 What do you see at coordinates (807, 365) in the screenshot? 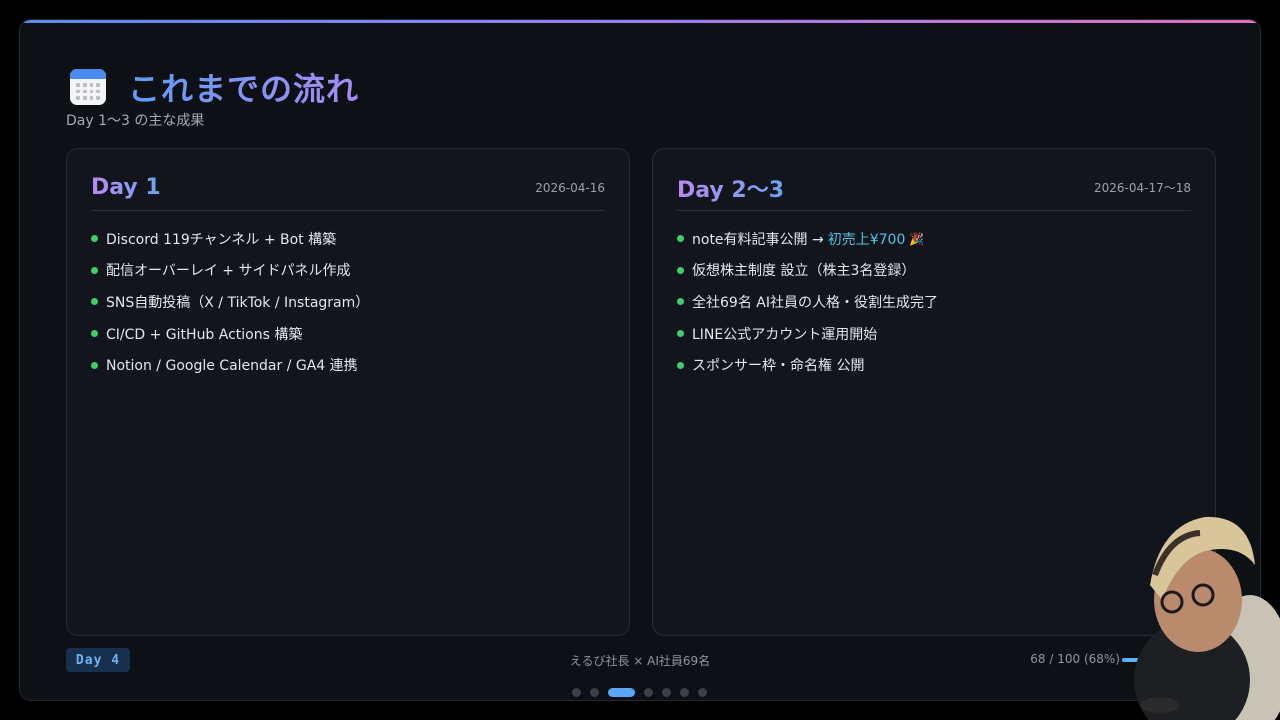
I see `list-item: スポンサー枠・命名権 公開` at bounding box center [807, 365].